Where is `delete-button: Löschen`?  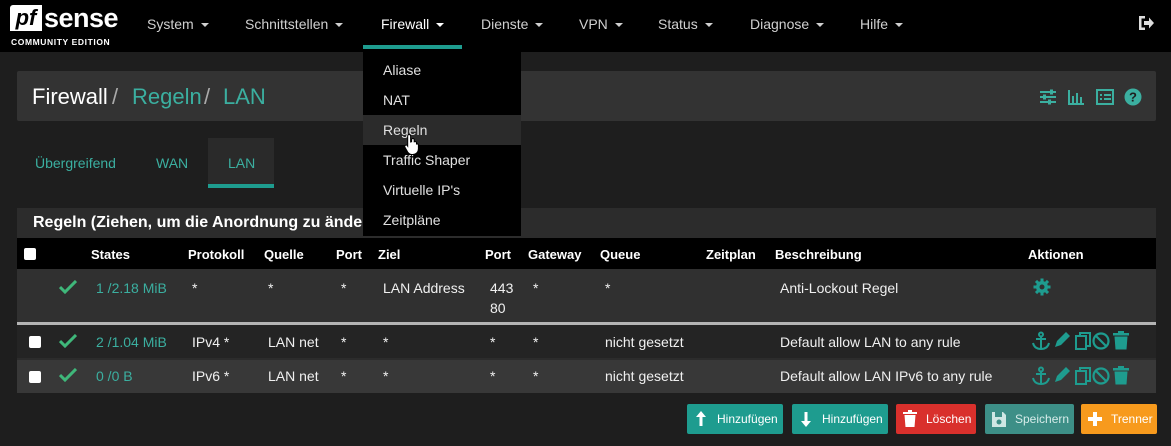 delete-button: Löschen is located at coordinates (936, 419).